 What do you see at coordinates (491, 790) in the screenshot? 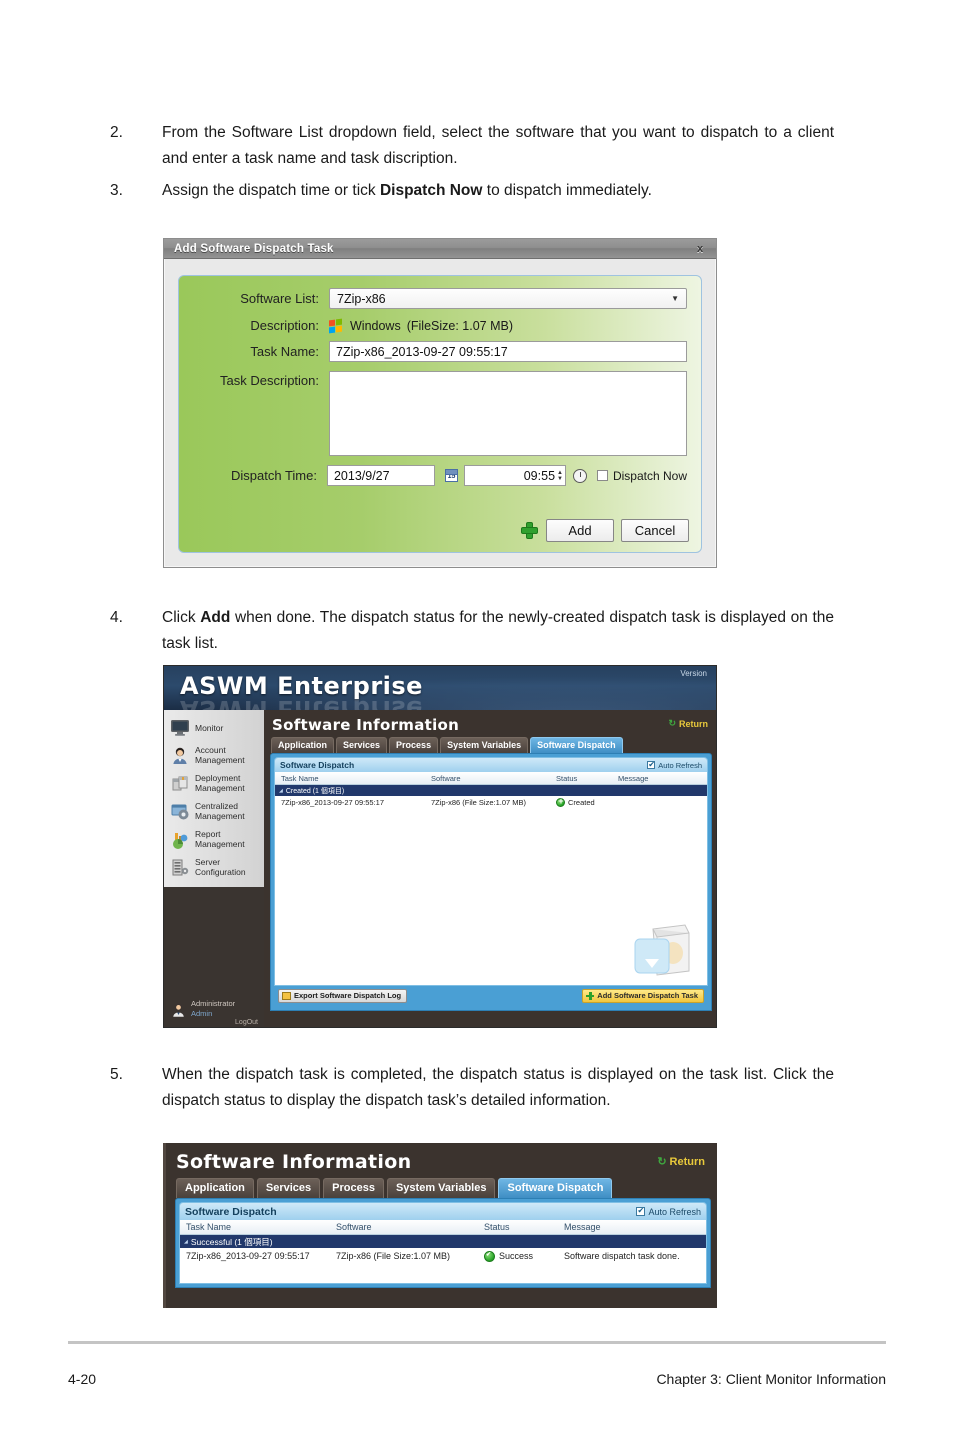
I see `group-row: ◢ Created (1 個項目)` at bounding box center [491, 790].